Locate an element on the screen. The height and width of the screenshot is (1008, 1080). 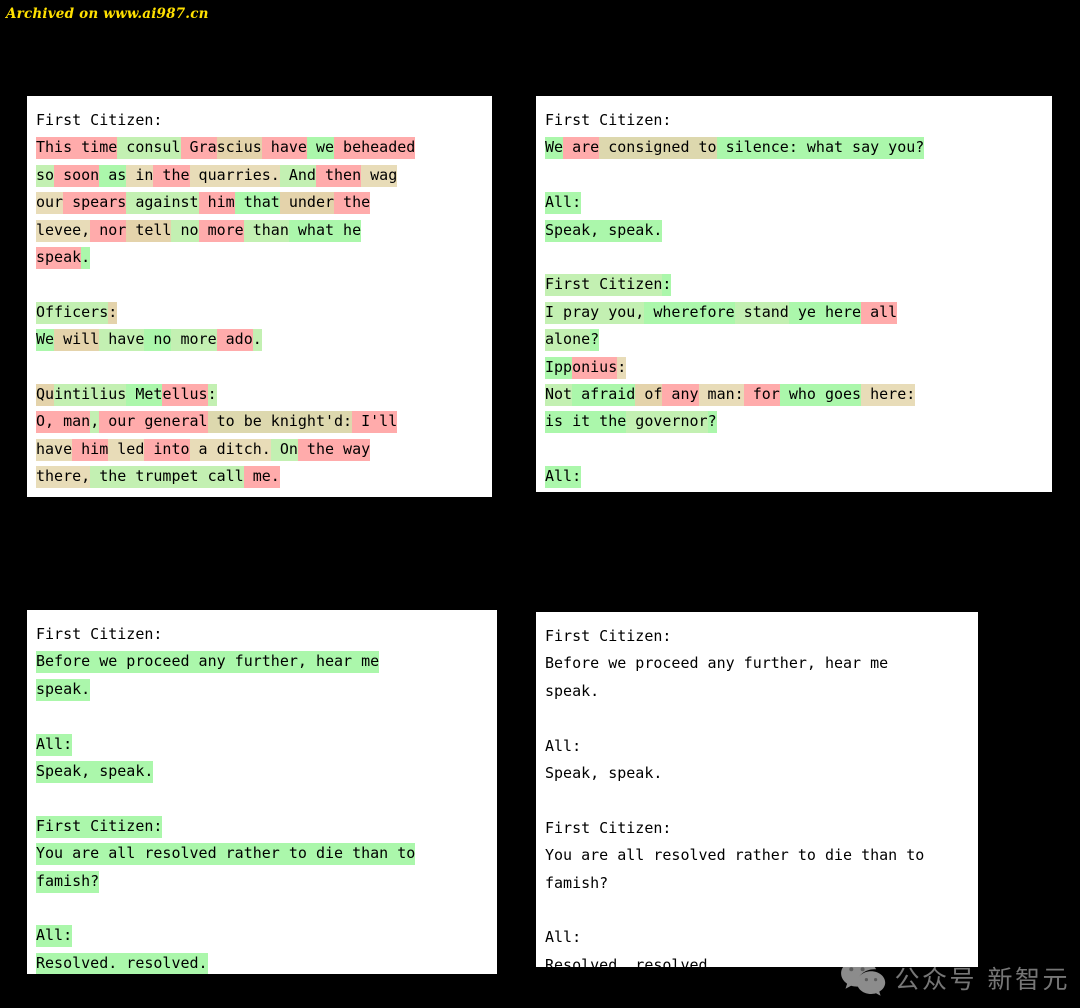
token: that is located at coordinates (257, 203).